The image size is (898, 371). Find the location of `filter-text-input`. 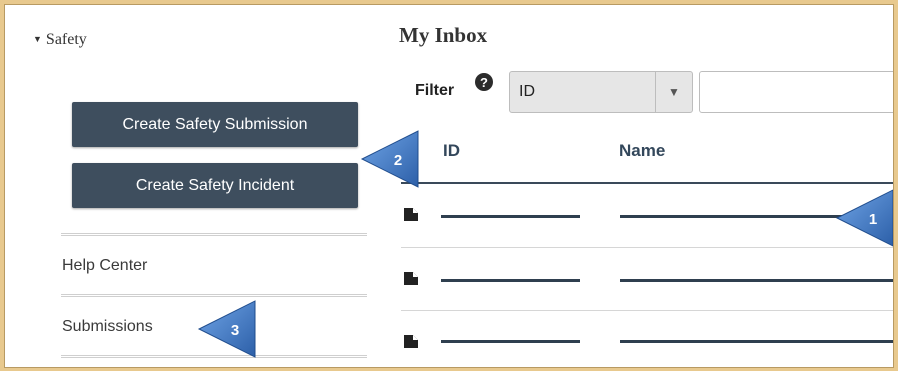

filter-text-input is located at coordinates (796, 92).